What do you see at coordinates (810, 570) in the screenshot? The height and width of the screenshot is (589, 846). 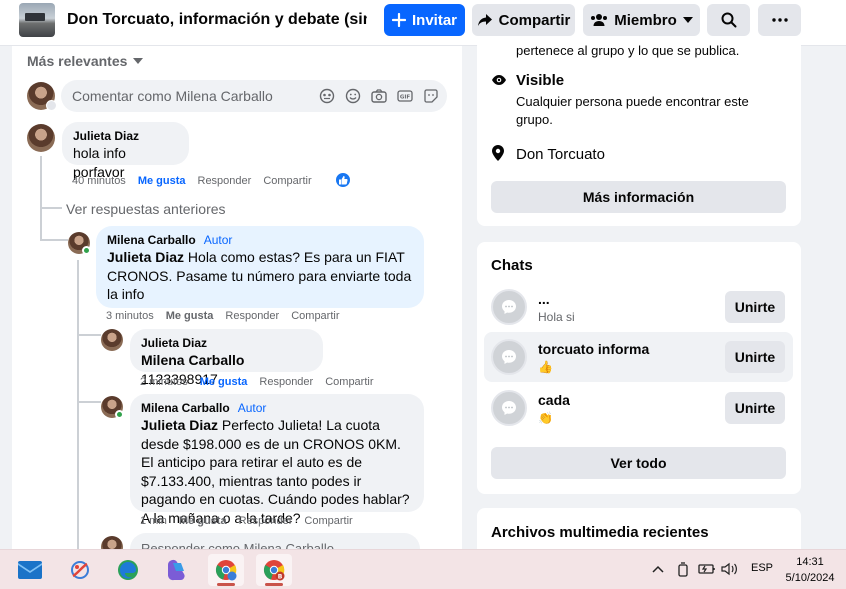 I see `taskbar-clock: 14:31 5/10/2024` at bounding box center [810, 570].